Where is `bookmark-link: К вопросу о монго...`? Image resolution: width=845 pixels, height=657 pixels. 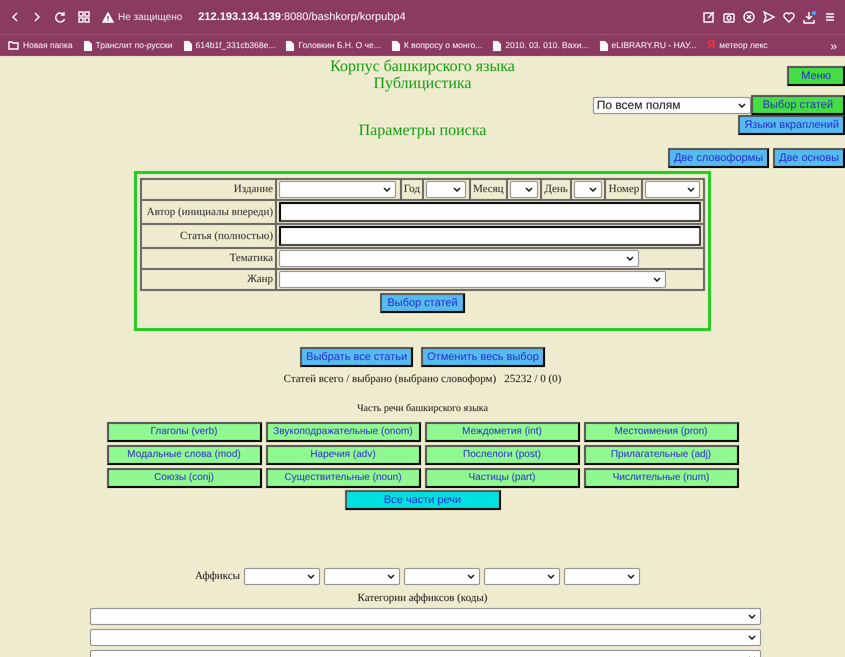
bookmark-link: К вопросу о монго... is located at coordinates (437, 45).